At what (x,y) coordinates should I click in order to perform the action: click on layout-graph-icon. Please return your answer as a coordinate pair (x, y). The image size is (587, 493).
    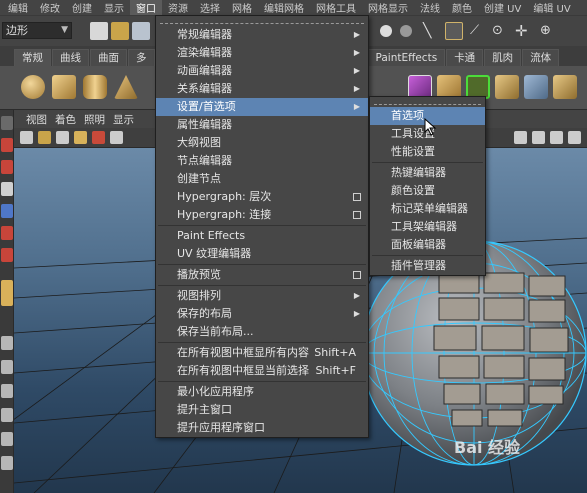
    Looking at the image, I should click on (7, 439).